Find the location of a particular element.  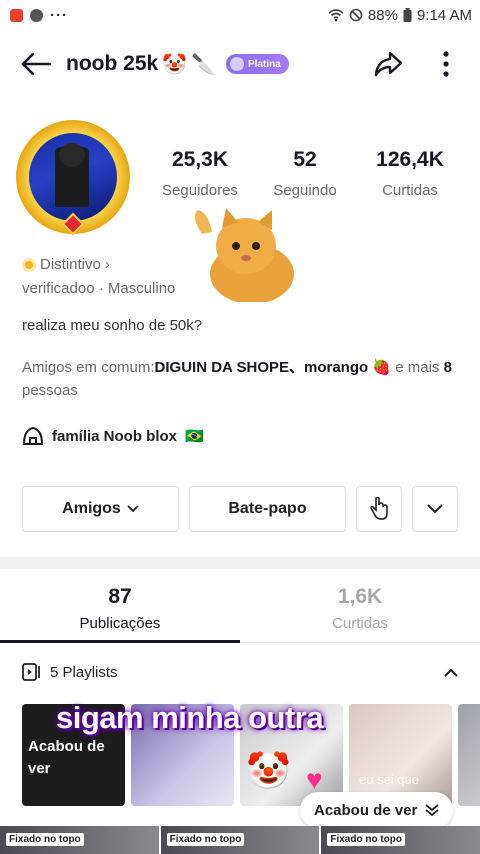

playlist-thumb-text: eu sei que is located at coordinates (389, 779).